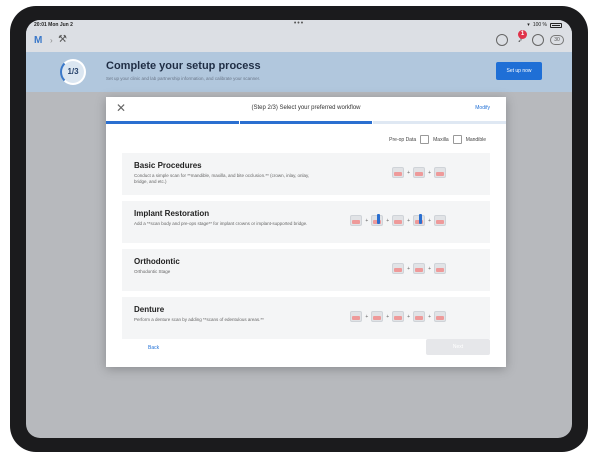 The height and width of the screenshot is (459, 594). What do you see at coordinates (557, 40) in the screenshot?
I see `profile-pill: 30` at bounding box center [557, 40].